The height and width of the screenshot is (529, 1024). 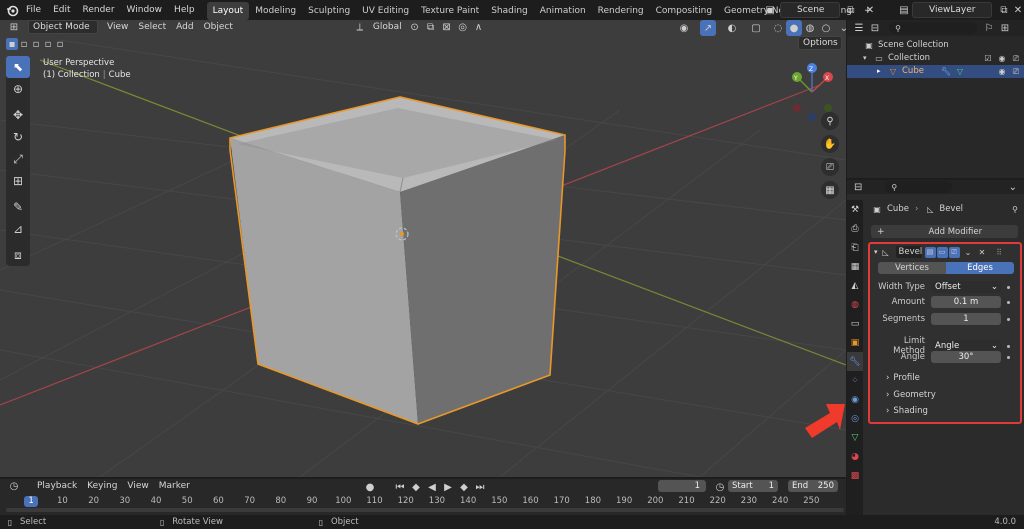 What do you see at coordinates (415, 27) in the screenshot?
I see `pivot-icon: ⊙` at bounding box center [415, 27].